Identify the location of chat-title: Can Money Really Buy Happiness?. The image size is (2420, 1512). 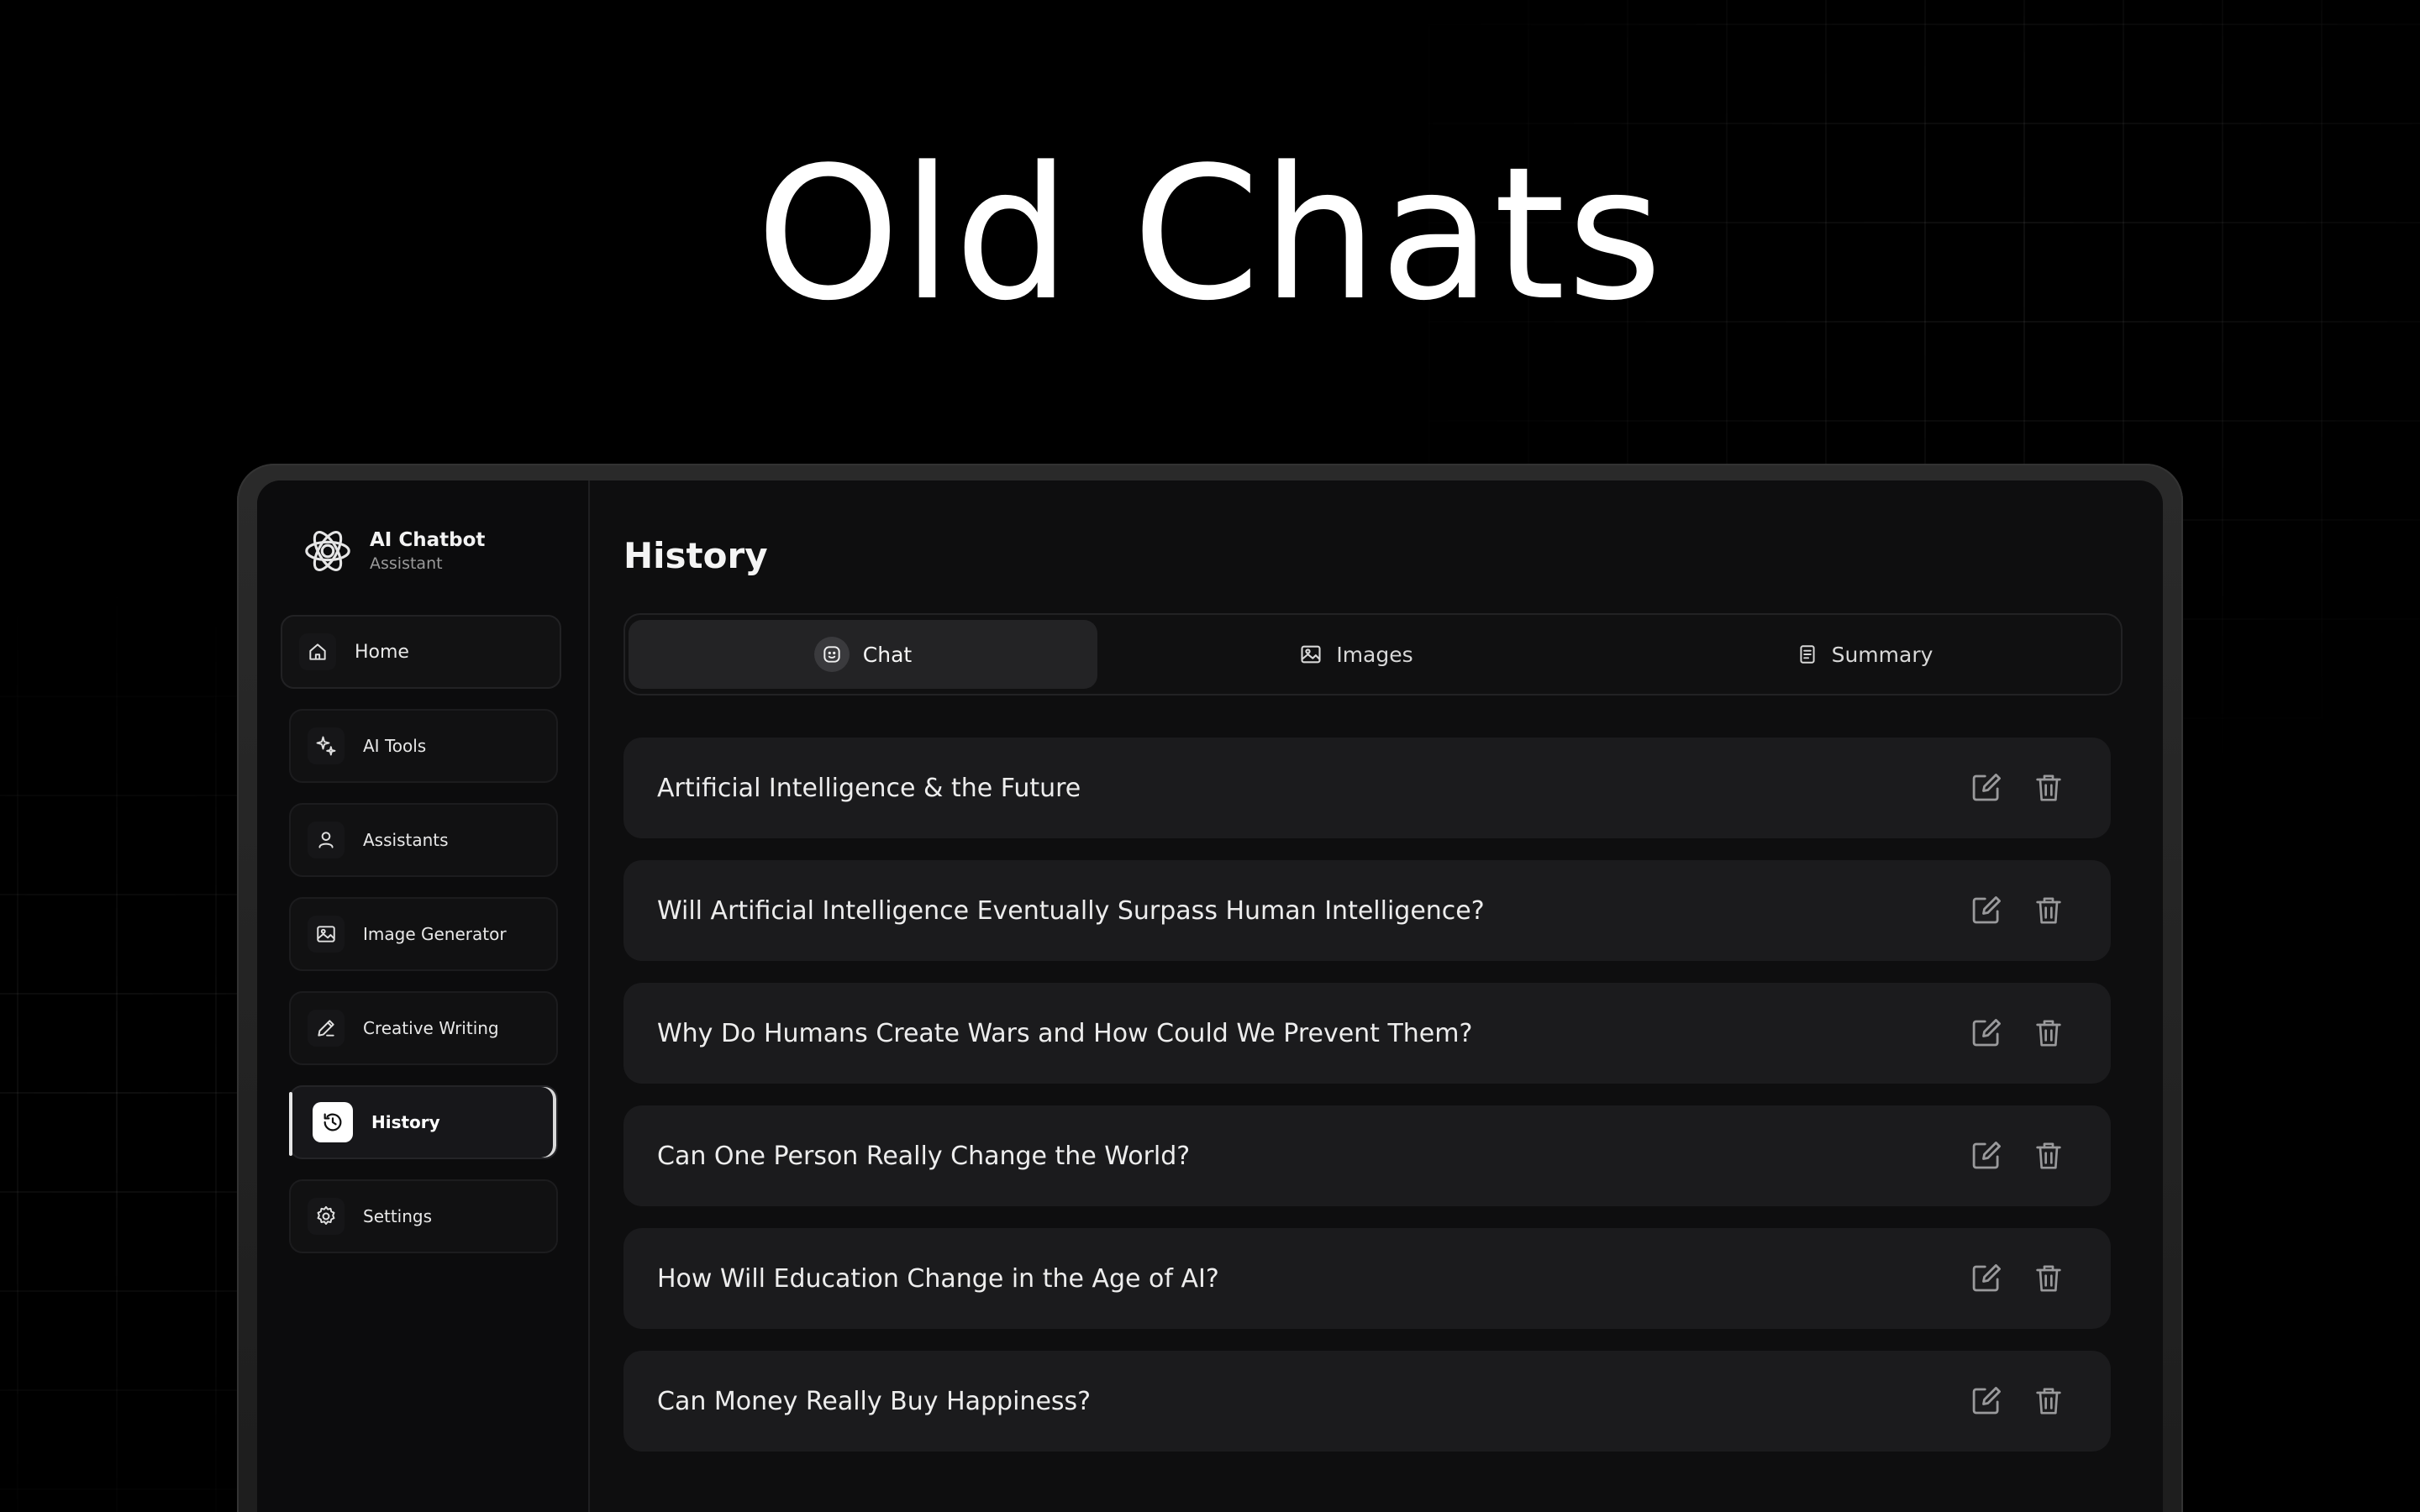
(874, 1401).